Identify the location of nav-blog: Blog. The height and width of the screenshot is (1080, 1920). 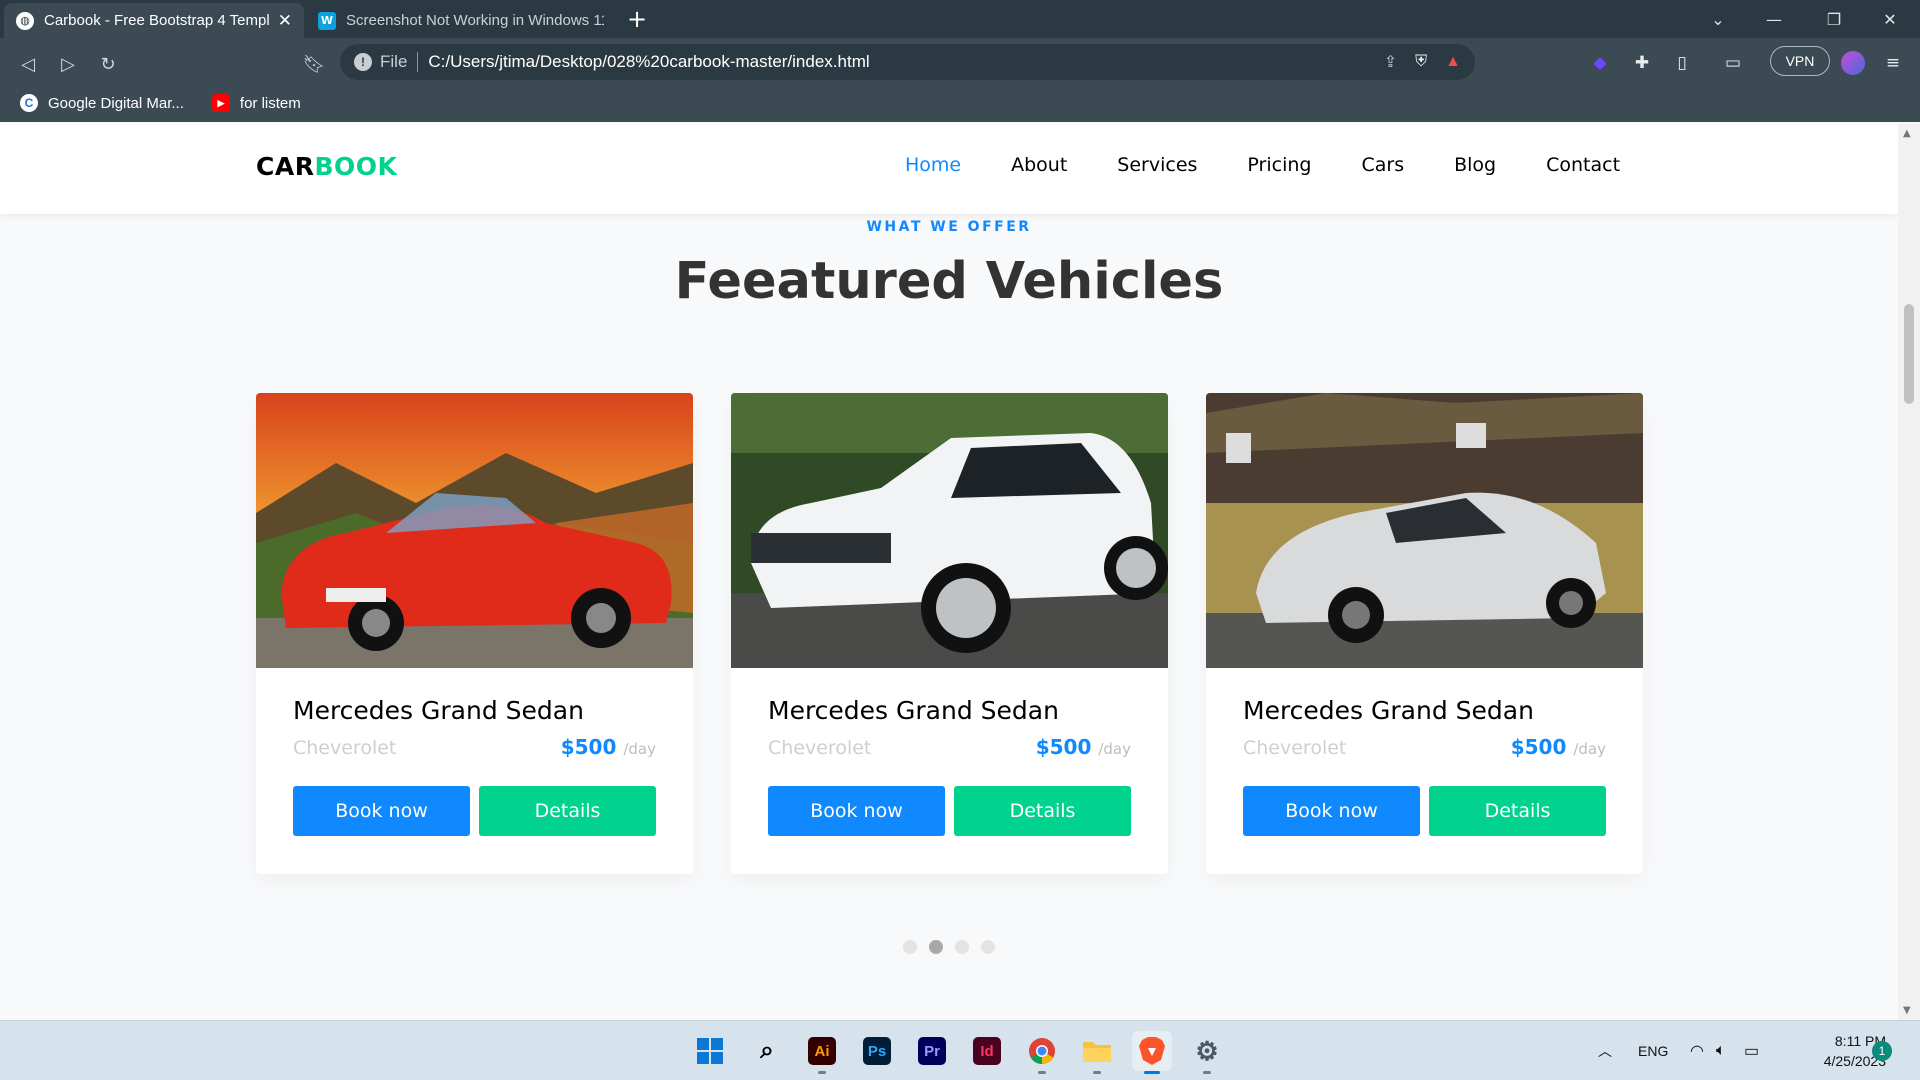
(1475, 165).